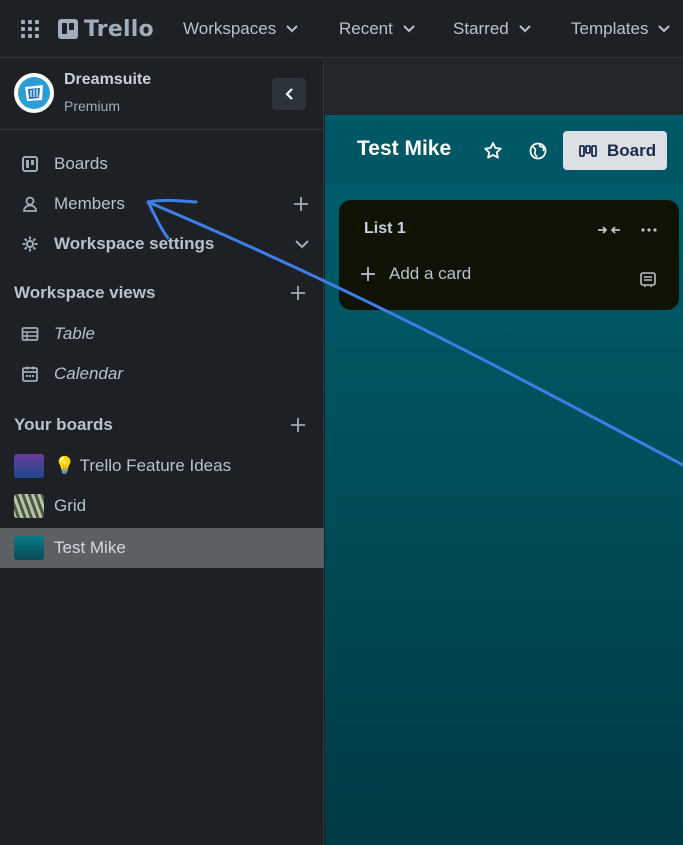 Image resolution: width=683 pixels, height=845 pixels. Describe the element at coordinates (481, 28) in the screenshot. I see `nav-starred-label: Starred` at that location.